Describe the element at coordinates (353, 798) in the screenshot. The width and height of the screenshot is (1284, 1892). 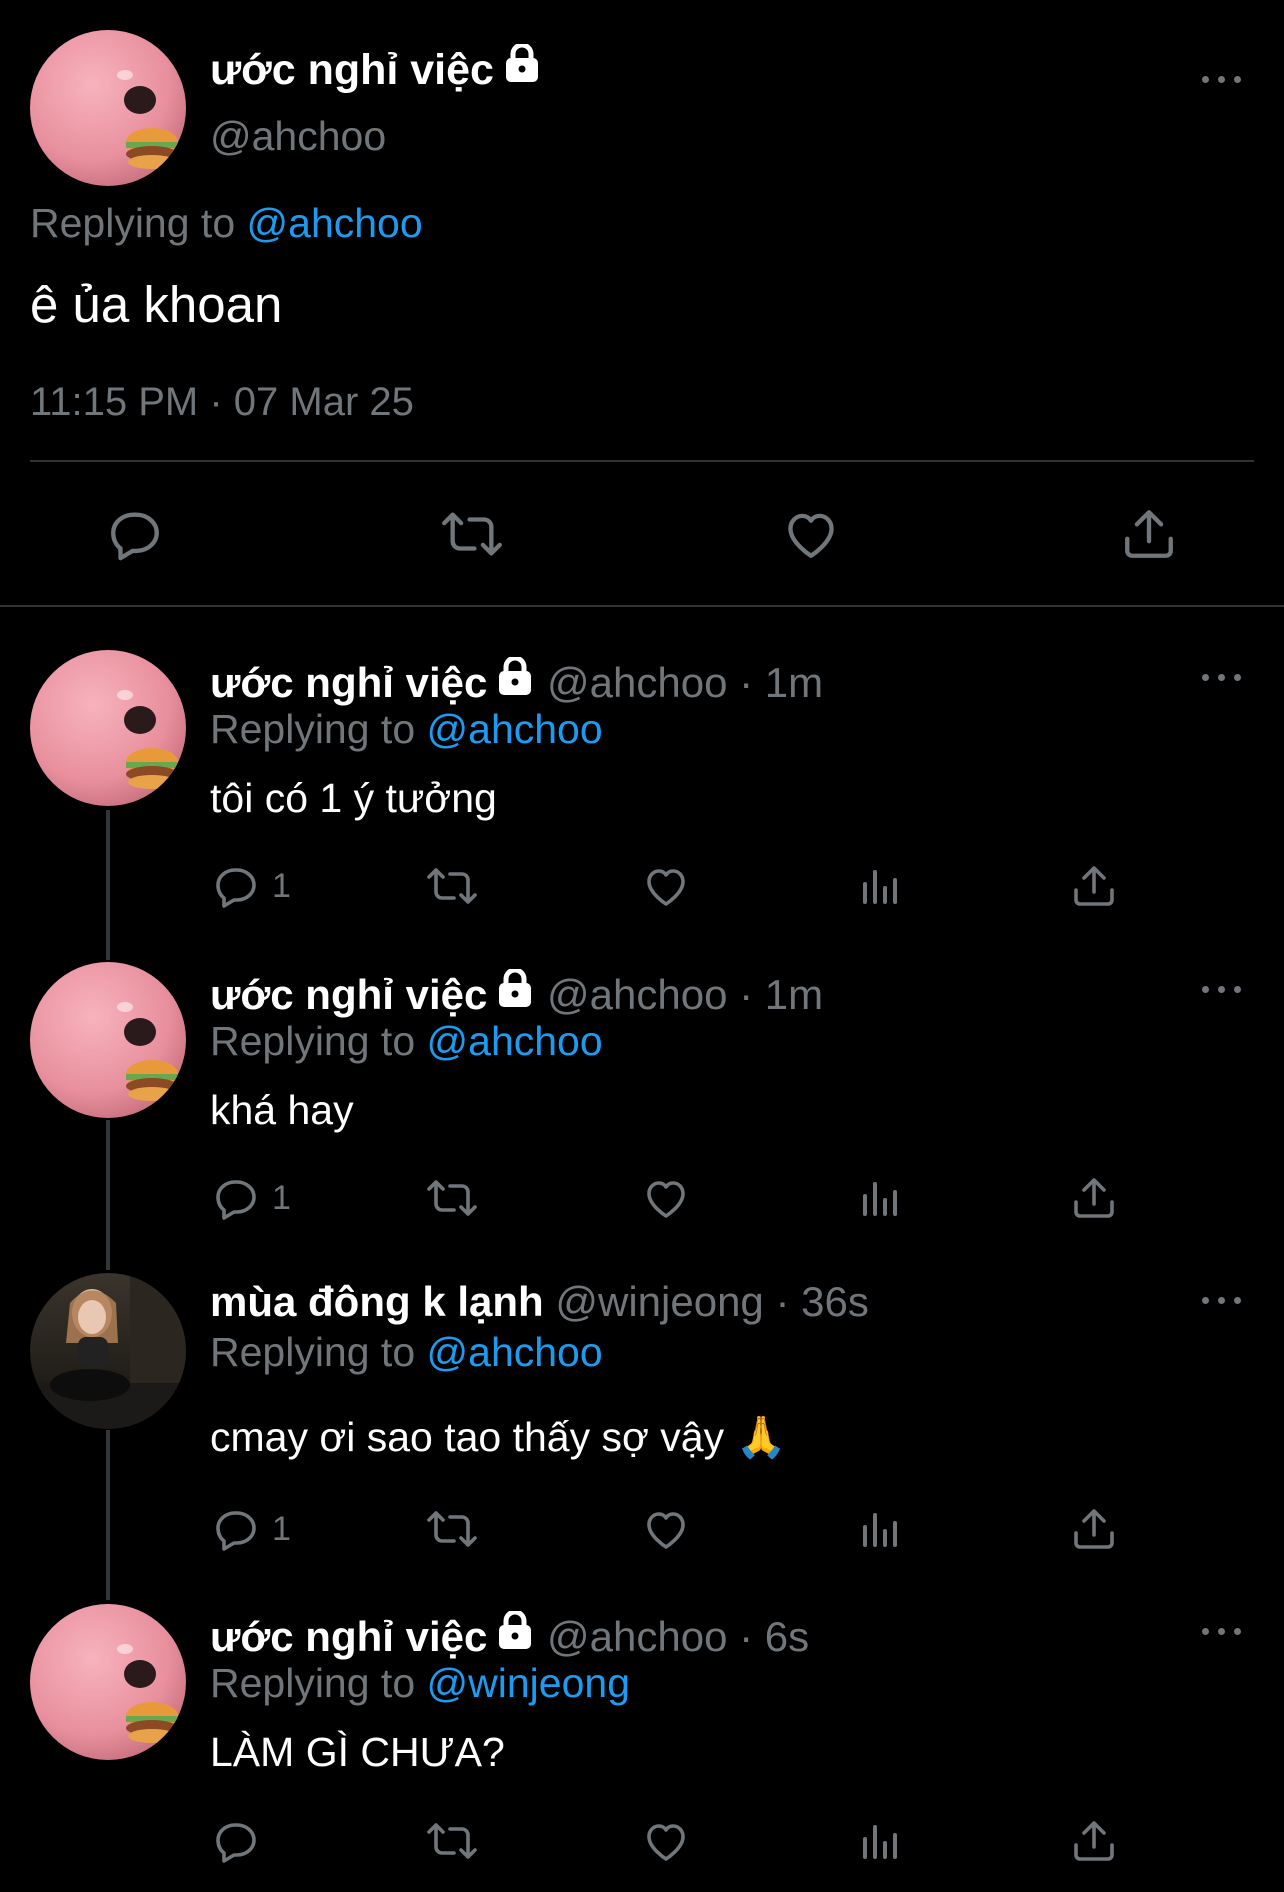
I see `reply-text: tôi có 1 ý tưởng` at that location.